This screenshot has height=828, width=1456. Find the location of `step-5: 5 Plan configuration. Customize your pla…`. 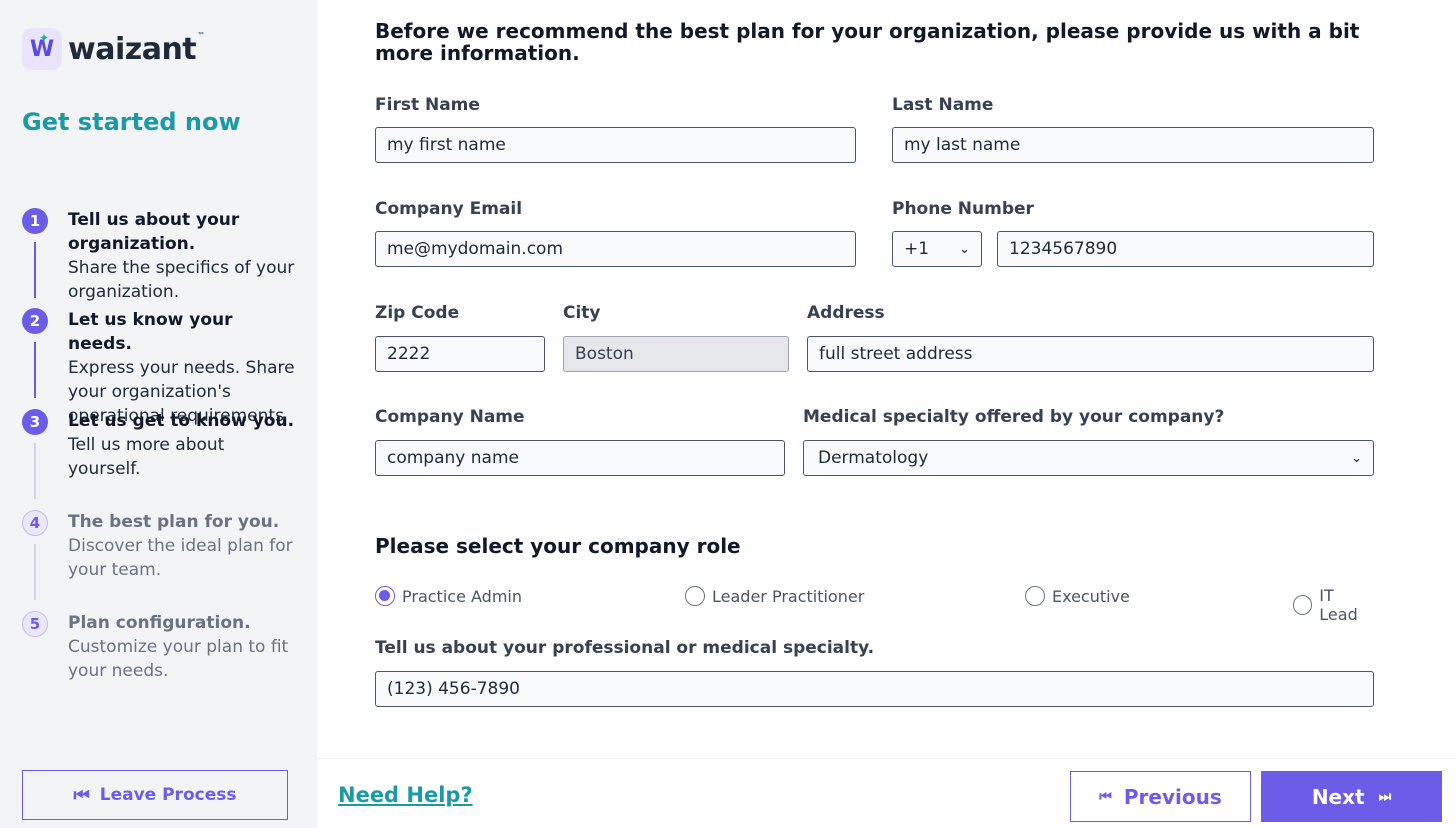

step-5: 5 Plan configuration. Customize your pla… is located at coordinates (159, 651).